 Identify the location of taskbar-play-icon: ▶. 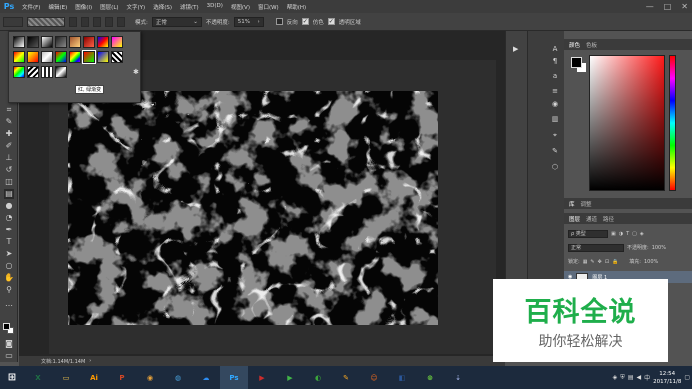
(290, 377).